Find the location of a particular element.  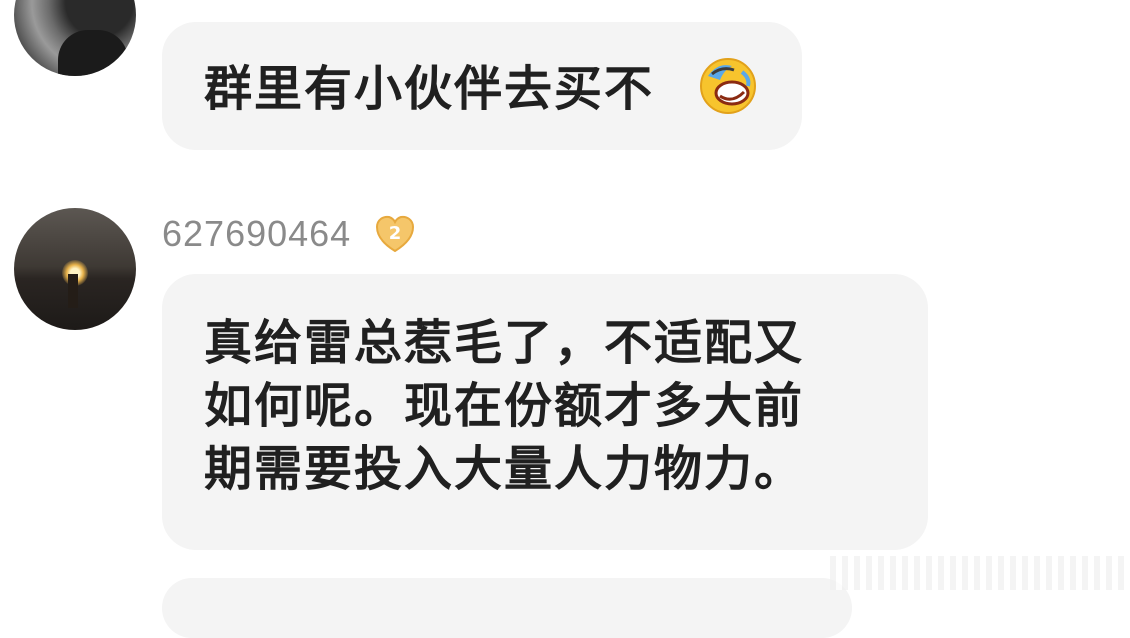

watermark is located at coordinates (980, 573).